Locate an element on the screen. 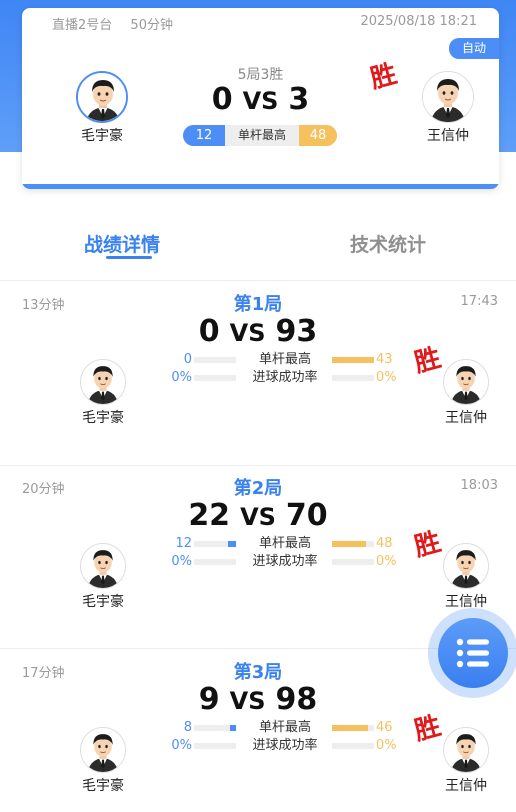 The width and height of the screenshot is (516, 812). game-score: 22 VS 70 is located at coordinates (258, 515).